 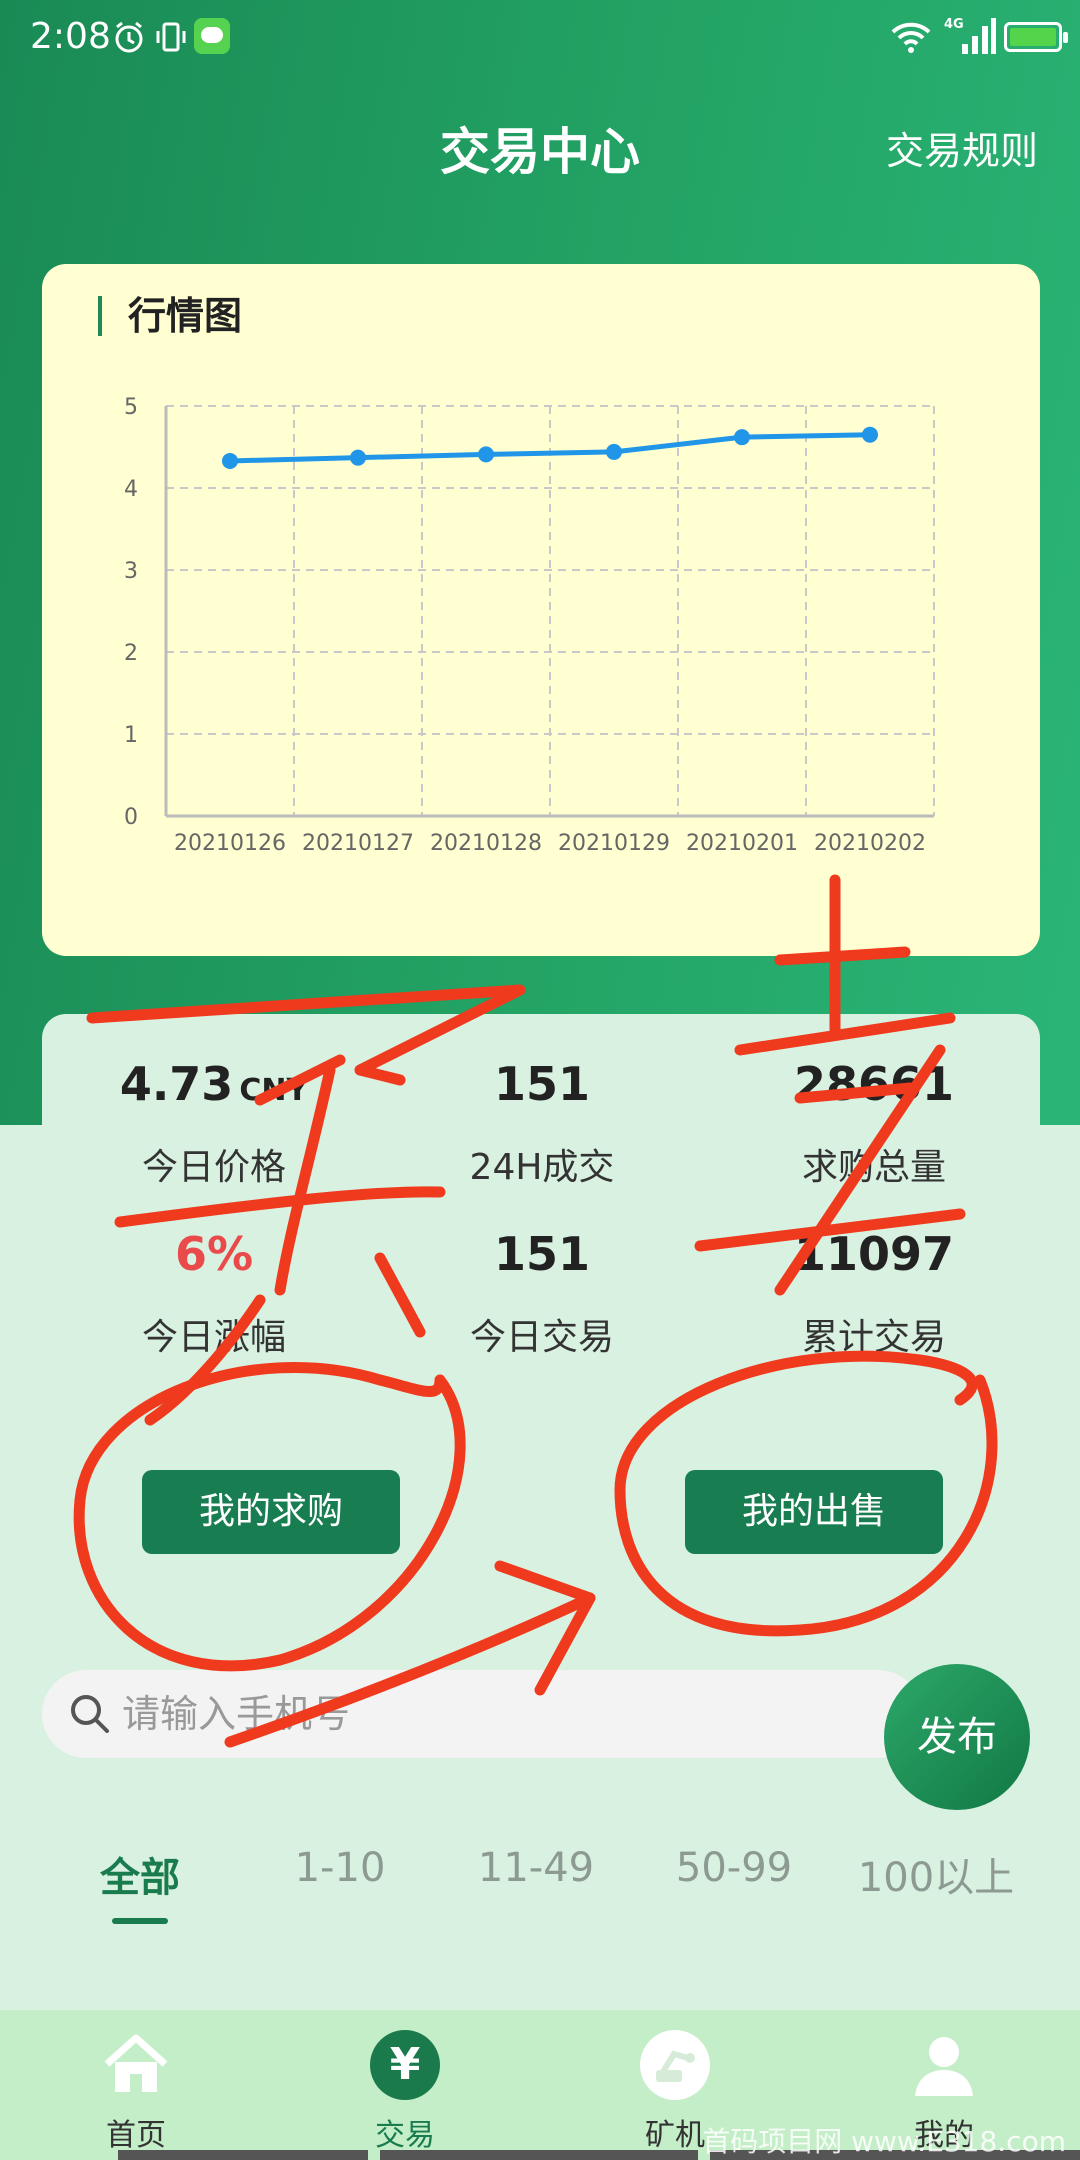 I want to click on price-label: 今日价格, so click(x=213, y=1167).